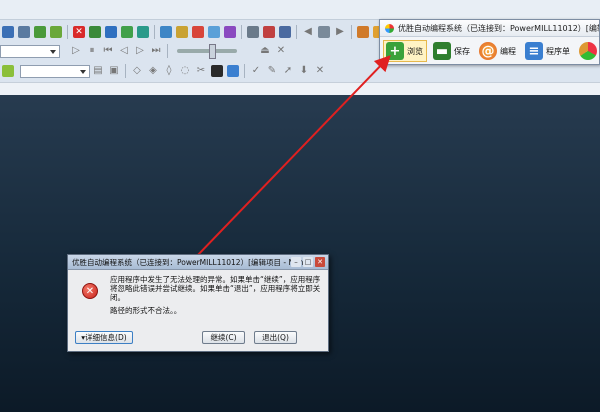  What do you see at coordinates (395, 51) in the screenshot?
I see `green-plus-icon: +` at bounding box center [395, 51].